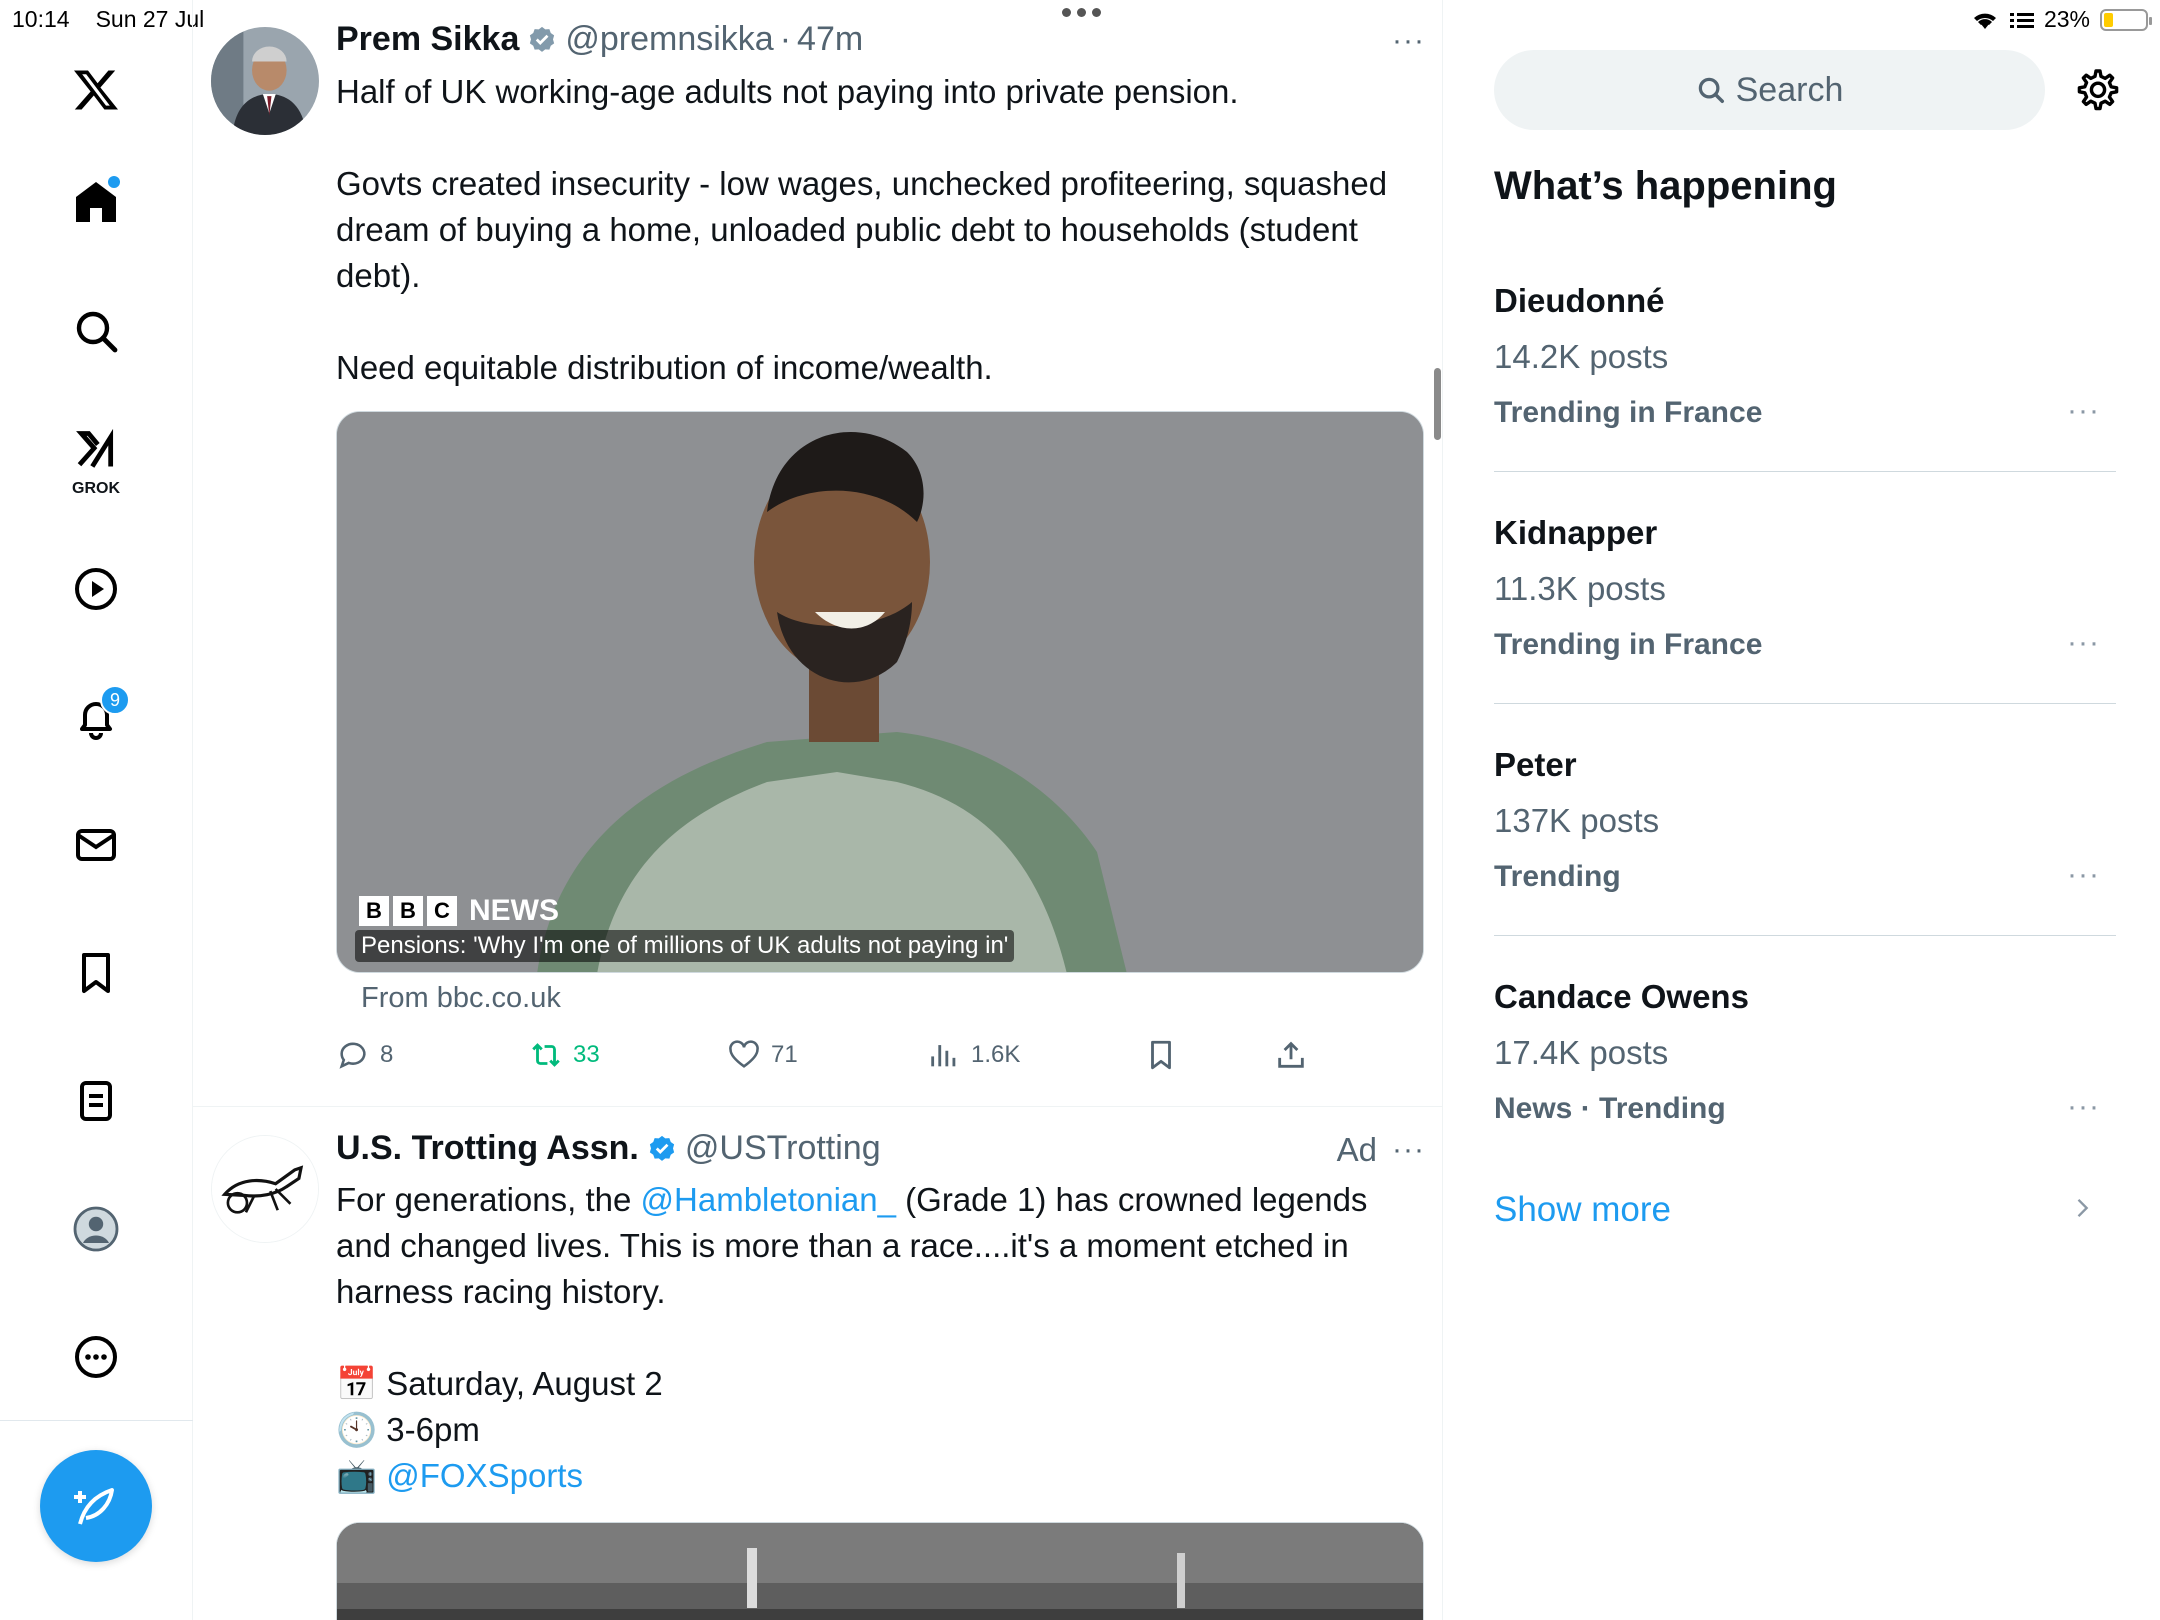  Describe the element at coordinates (1621, 996) in the screenshot. I see `trend-name: Candace Owens` at that location.